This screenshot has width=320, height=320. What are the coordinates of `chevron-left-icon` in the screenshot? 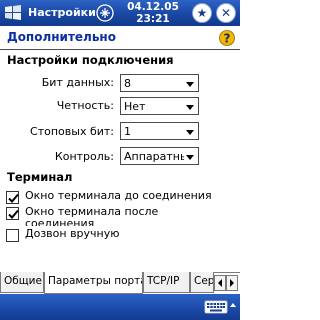 It's located at (220, 283).